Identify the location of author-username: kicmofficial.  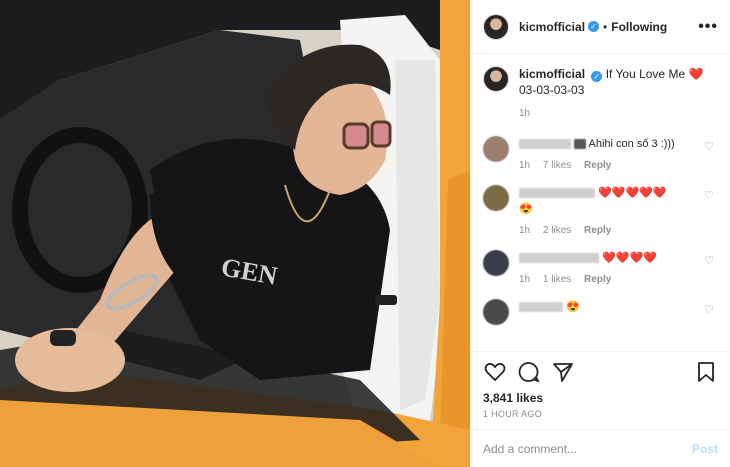
(552, 27).